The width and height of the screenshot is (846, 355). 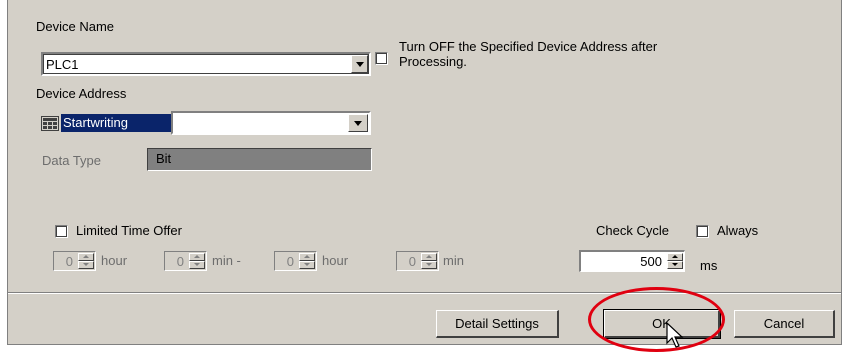 I want to click on device-name-value: PLC1, so click(x=62, y=64).